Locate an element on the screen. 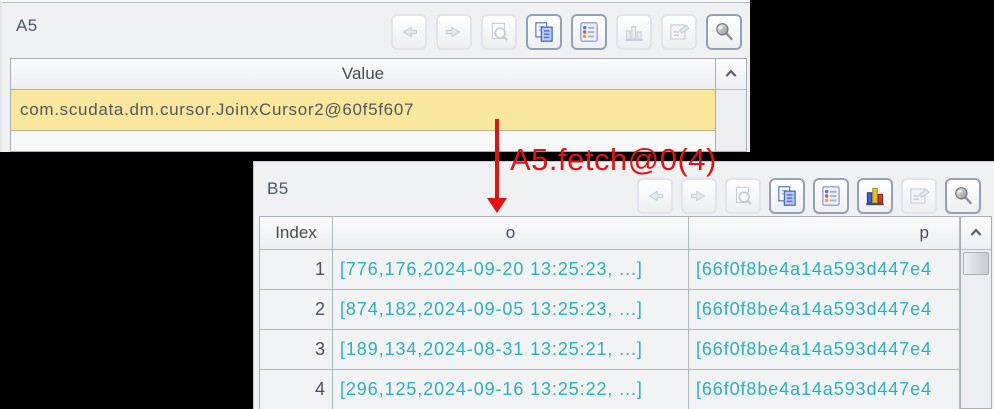  b5-row-index: 1 is located at coordinates (296, 270).